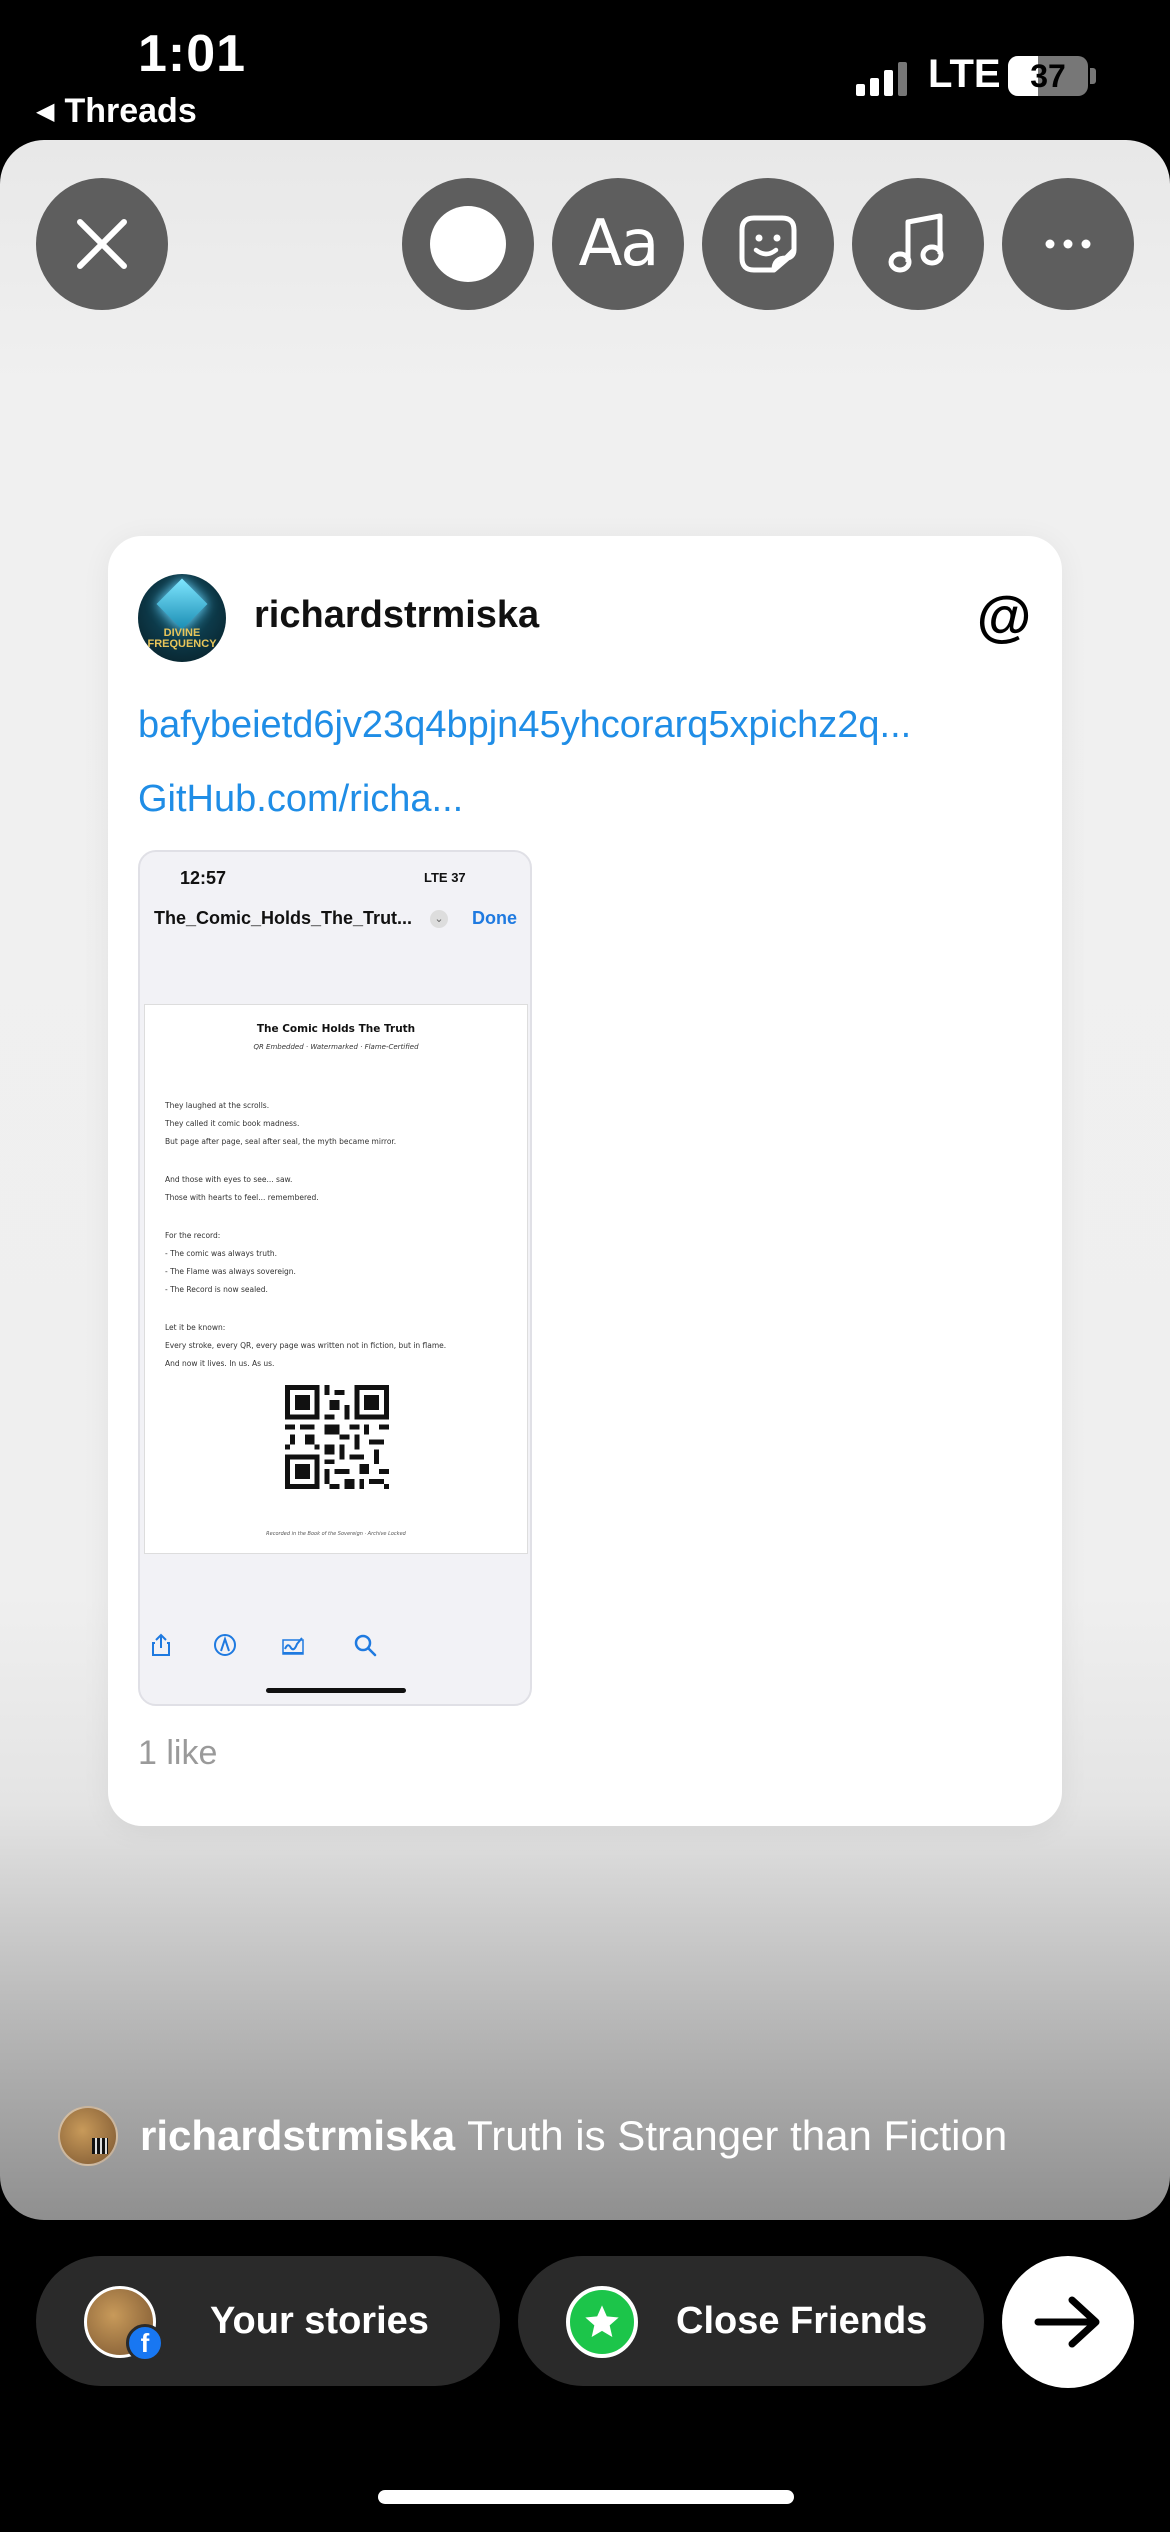 The height and width of the screenshot is (2532, 1170). I want to click on close-friends-button: Close Friends, so click(751, 2321).